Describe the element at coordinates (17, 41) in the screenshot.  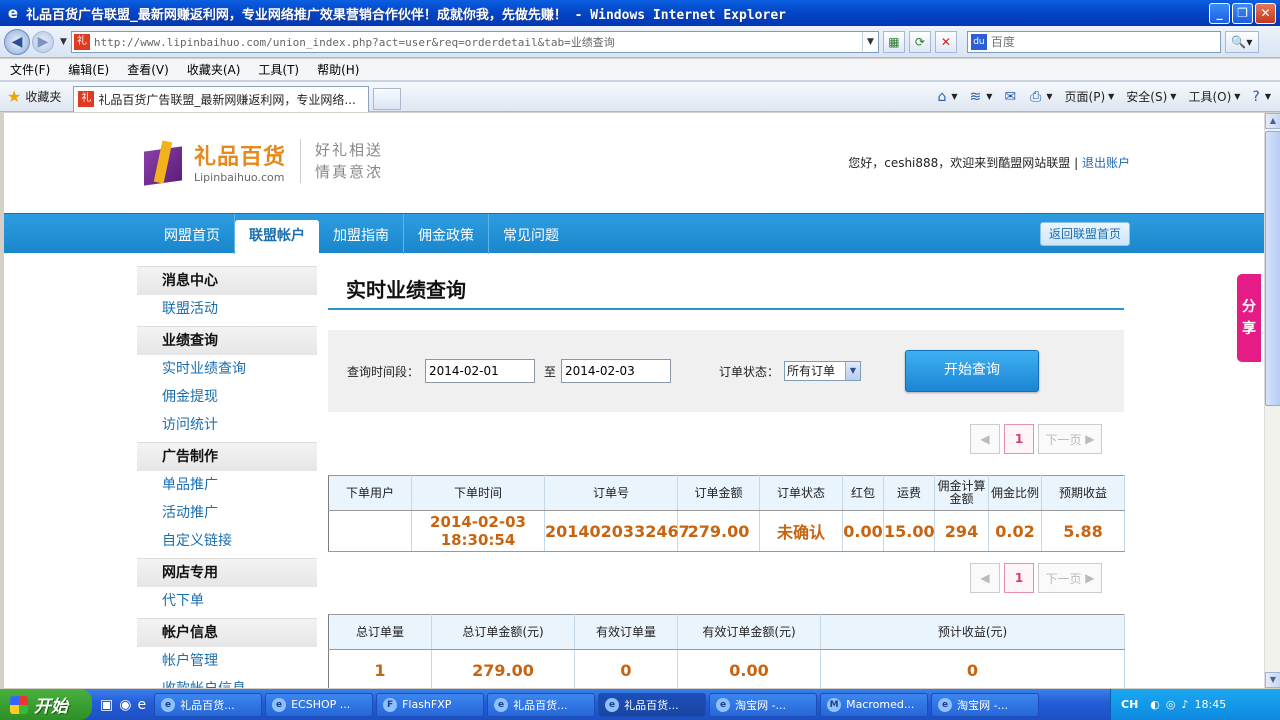
I see `back-button: ◀` at that location.